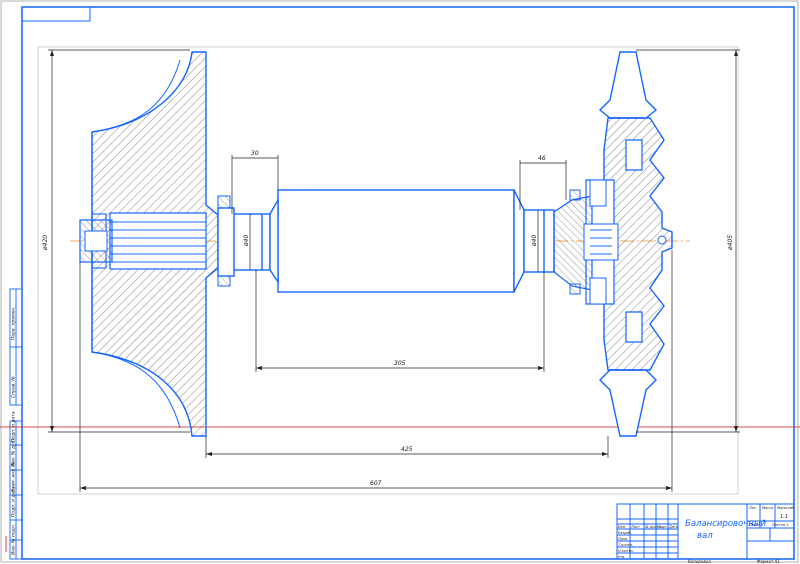  I want to click on left-journal, so click(251, 242).